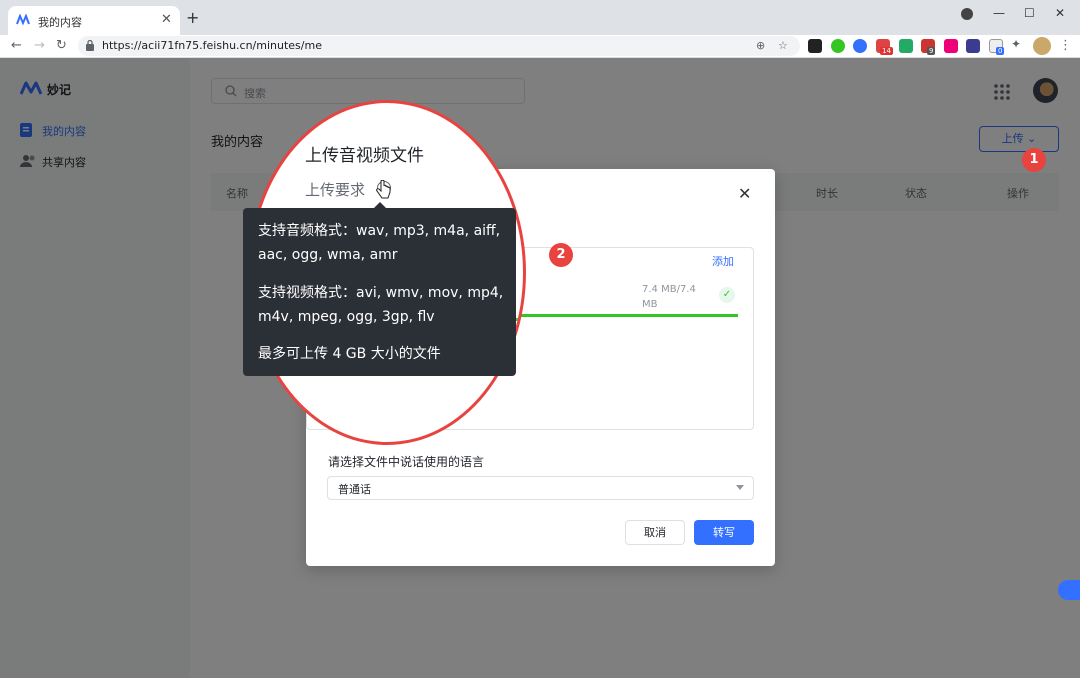  I want to click on extension-badge-count: 14, so click(886, 51).